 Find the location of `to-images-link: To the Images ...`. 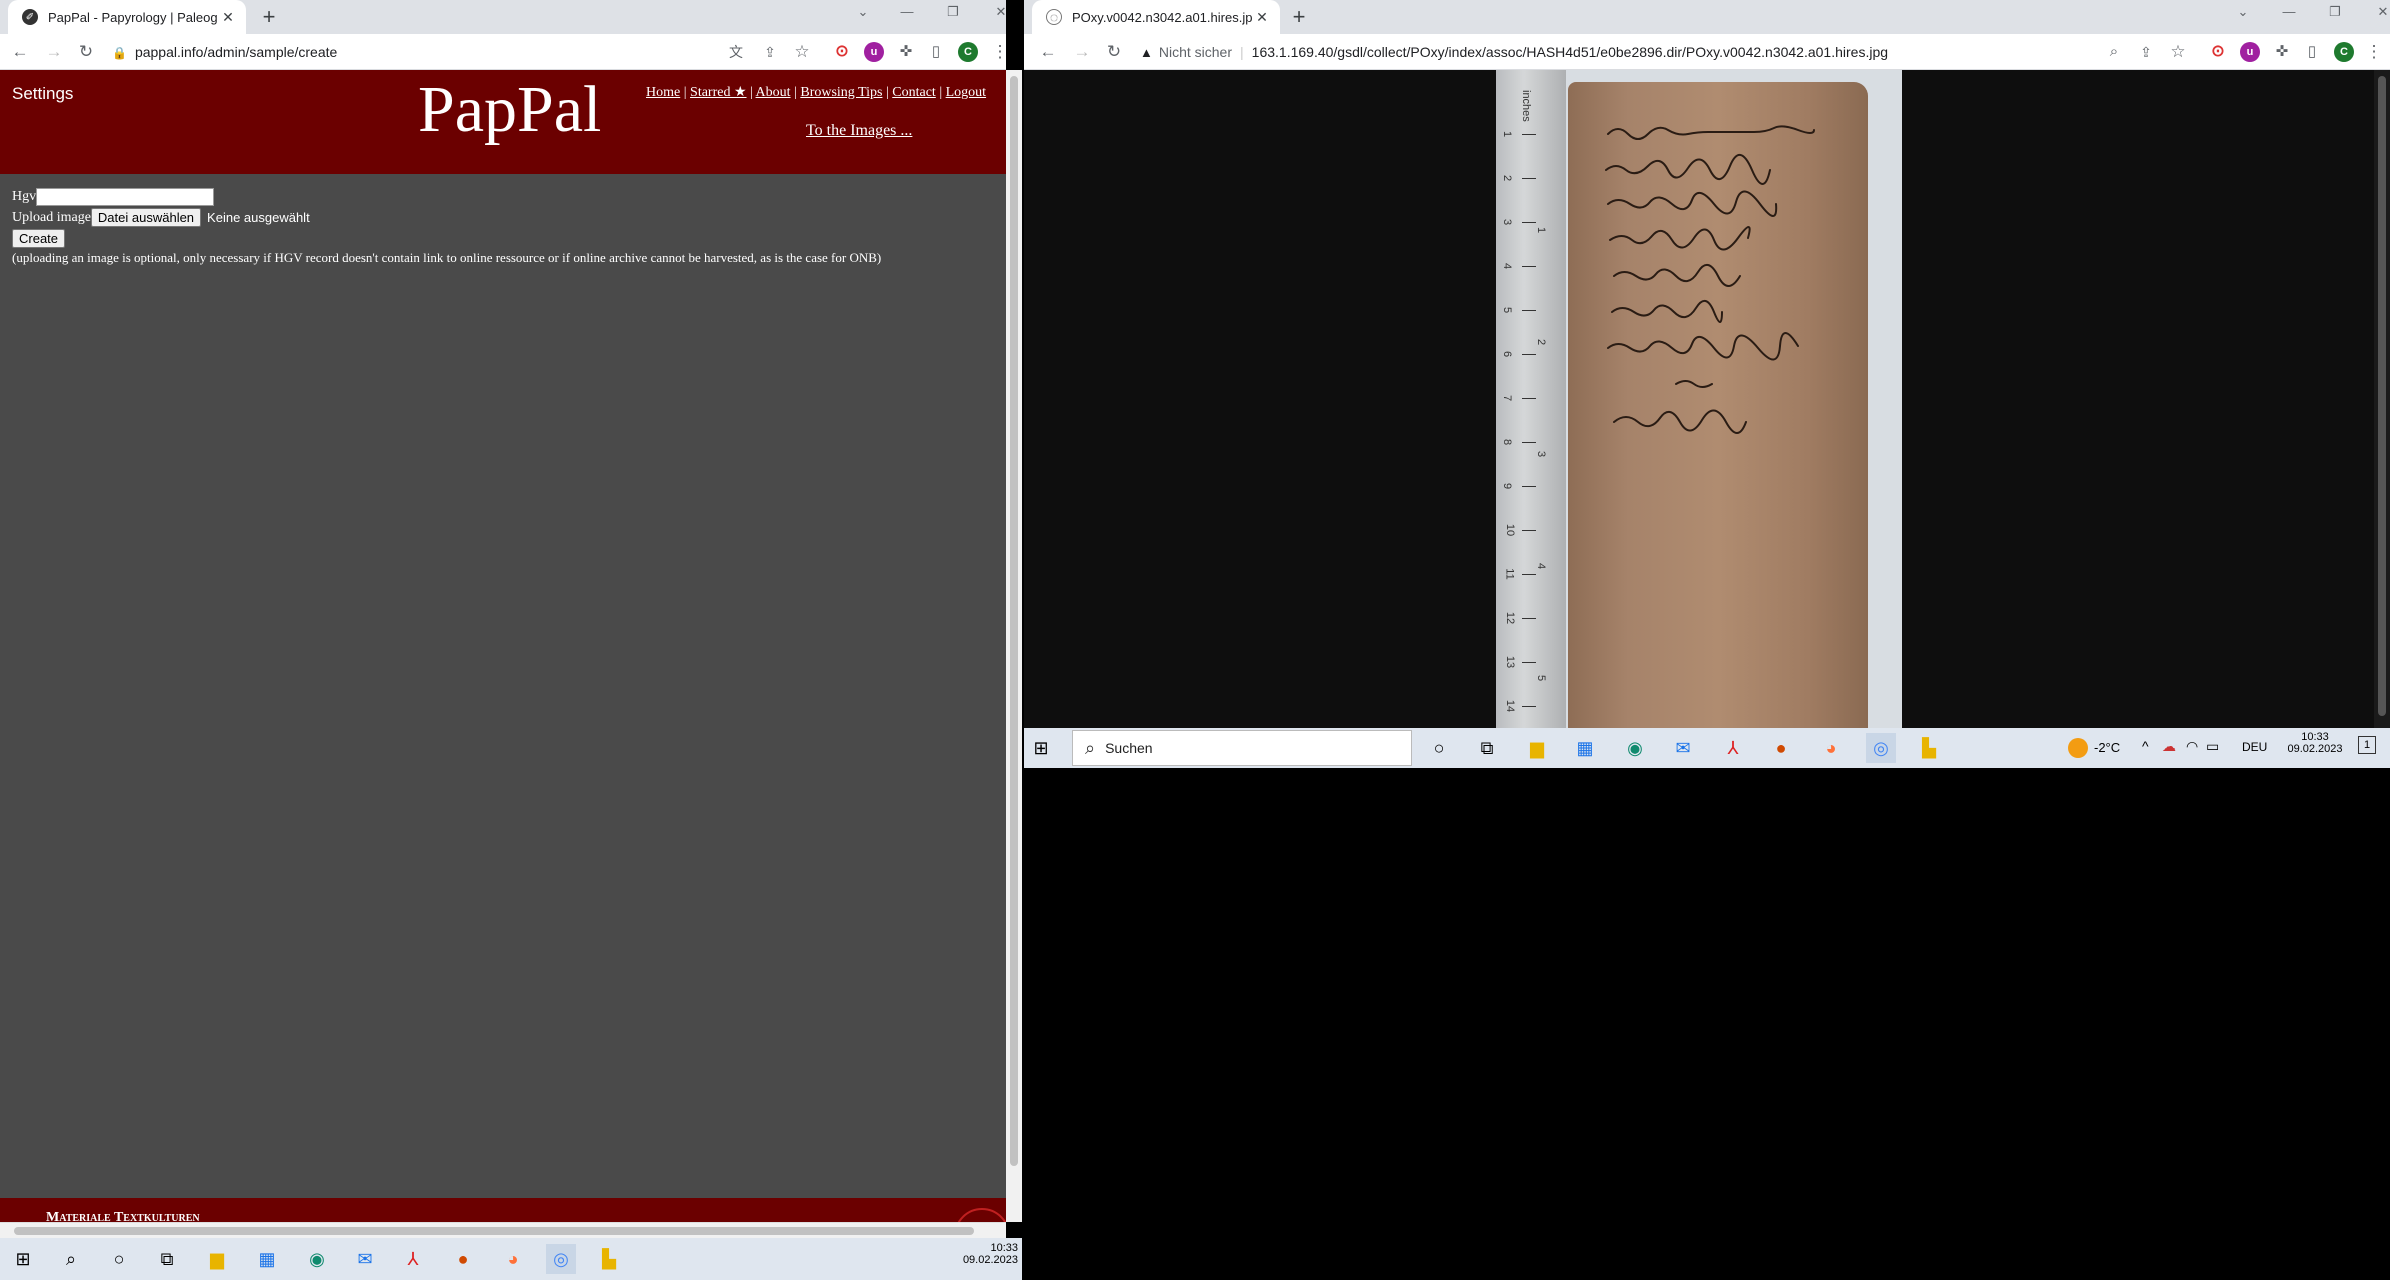

to-images-link: To the Images ... is located at coordinates (859, 131).